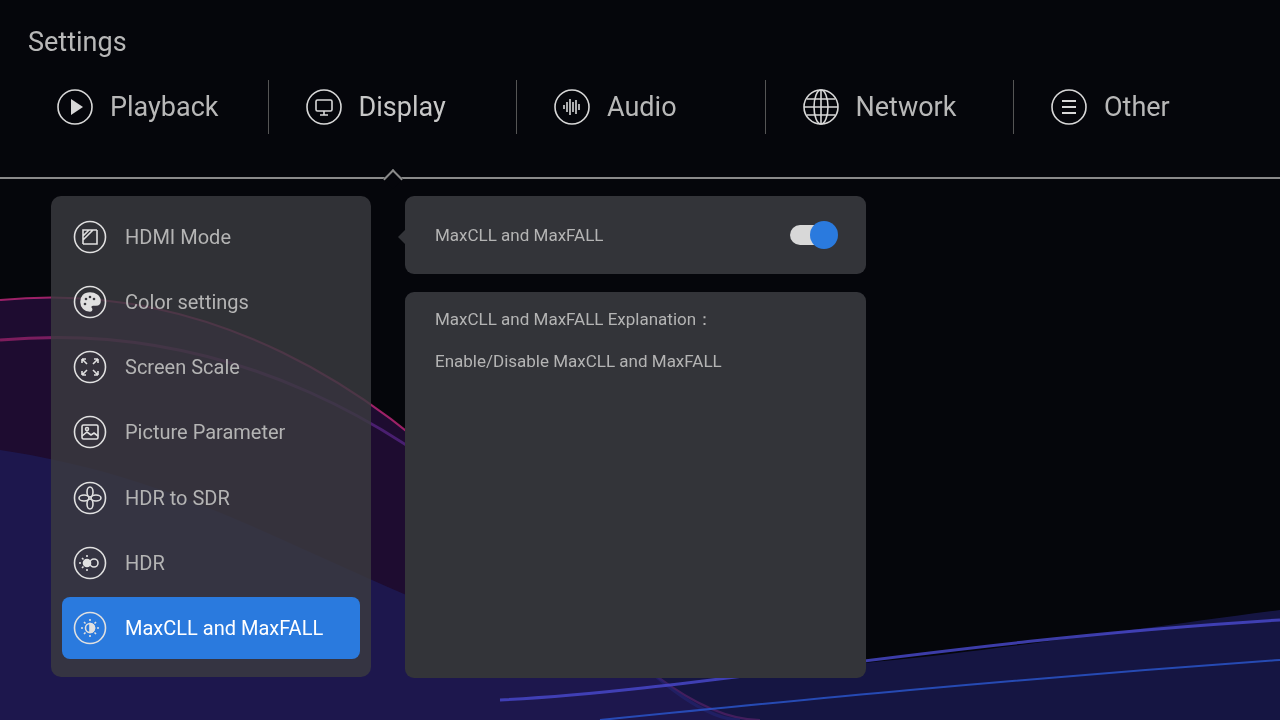 The width and height of the screenshot is (1280, 720). I want to click on toggle-switch, so click(814, 235).